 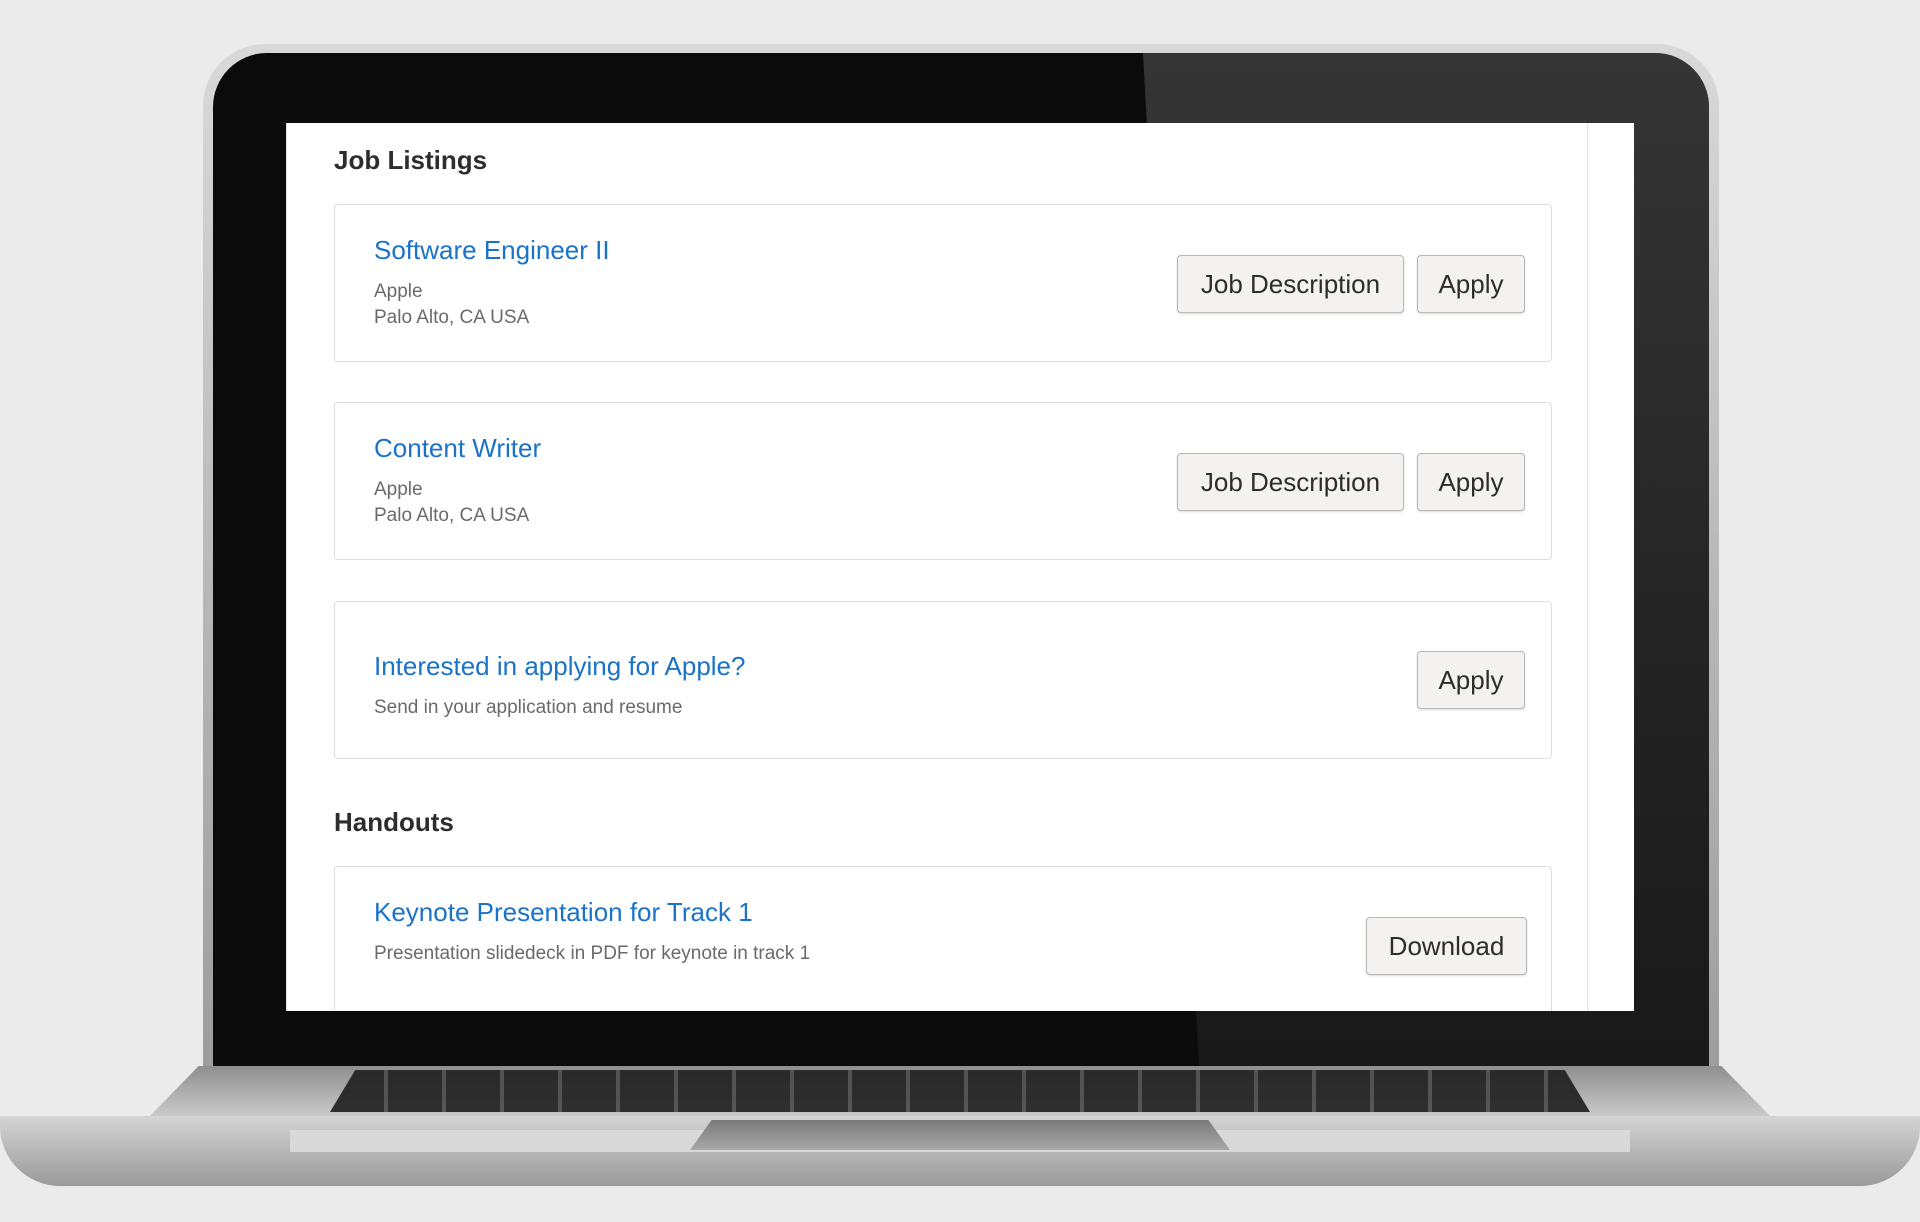 I want to click on laptop-base, so click(x=960, y=1144).